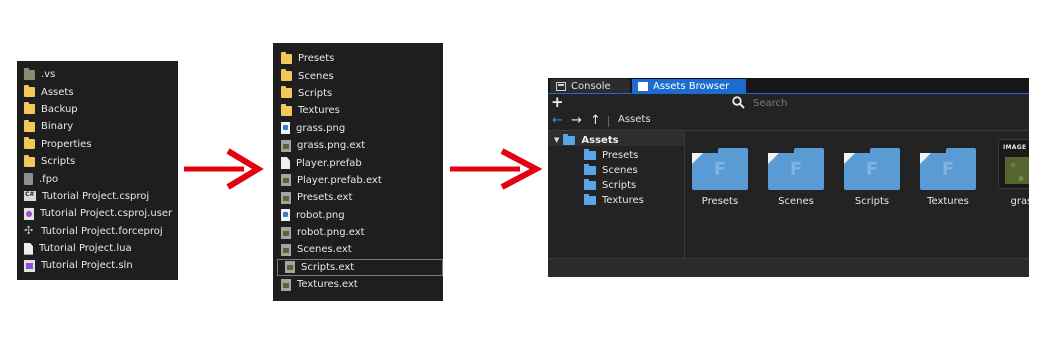 This screenshot has height=357, width=1041. I want to click on search-icon, so click(738, 102).